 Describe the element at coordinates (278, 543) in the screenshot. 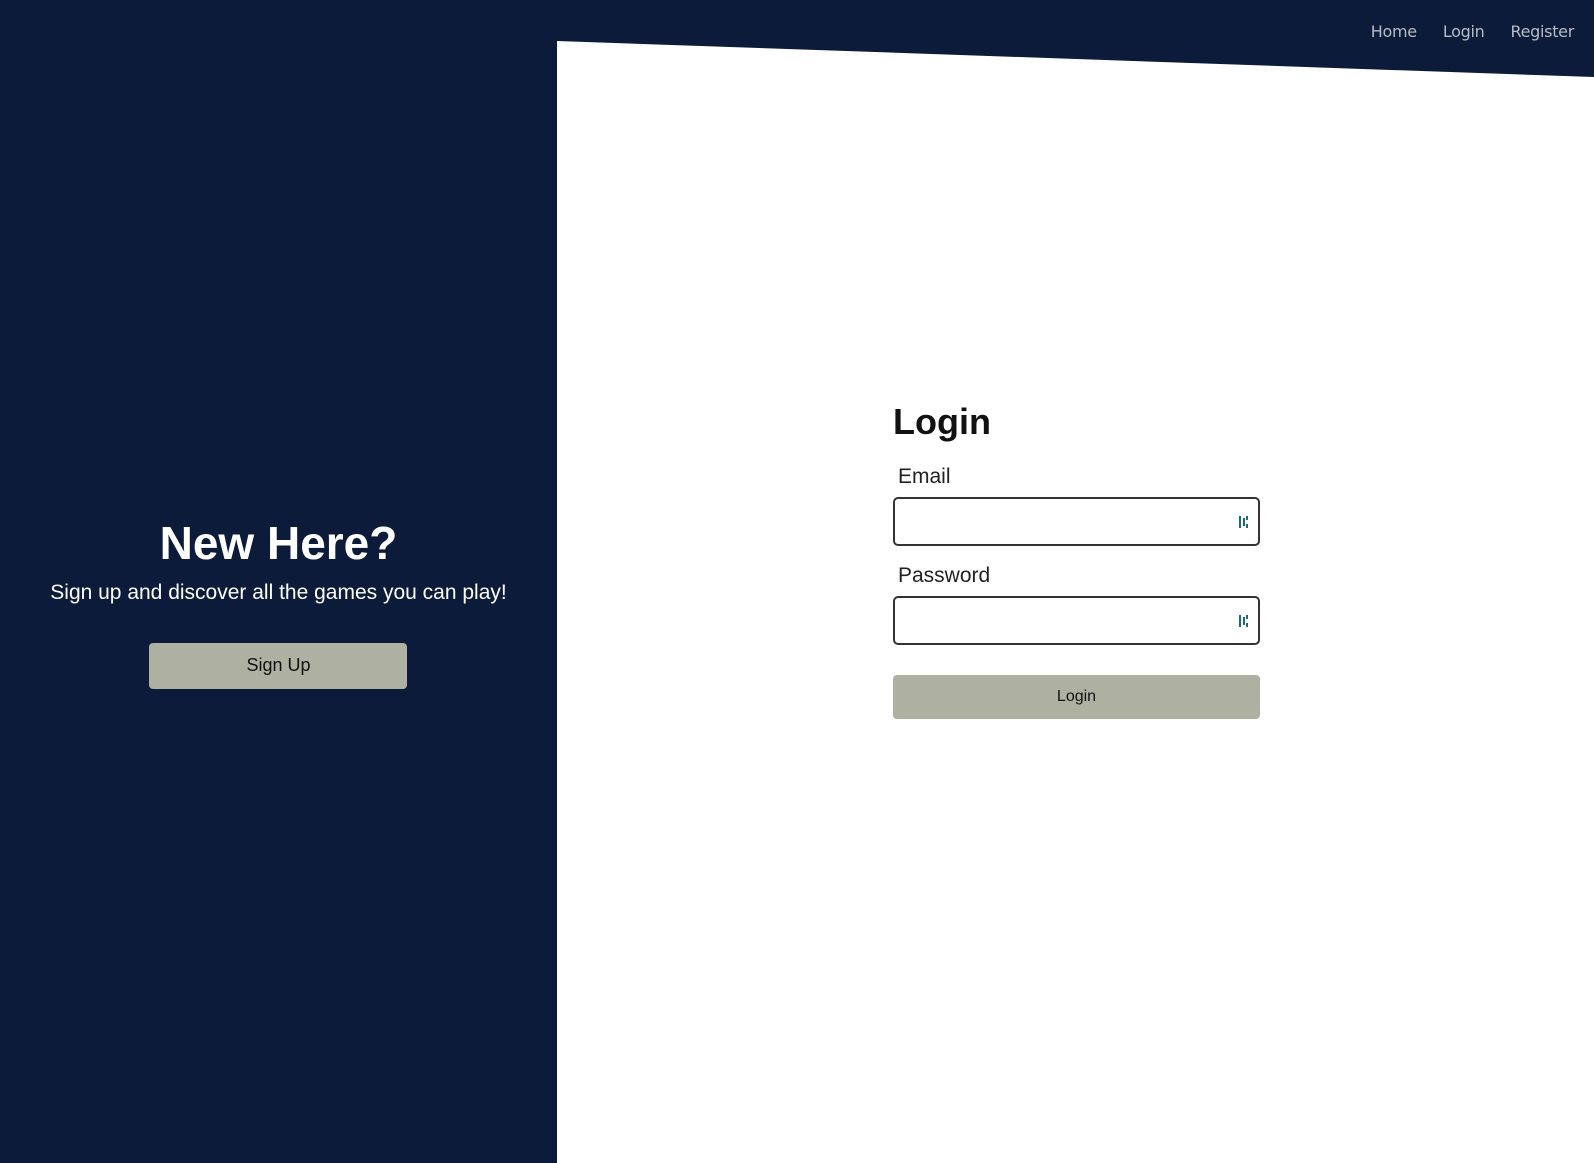

I see `promo-title: New Here?` at that location.